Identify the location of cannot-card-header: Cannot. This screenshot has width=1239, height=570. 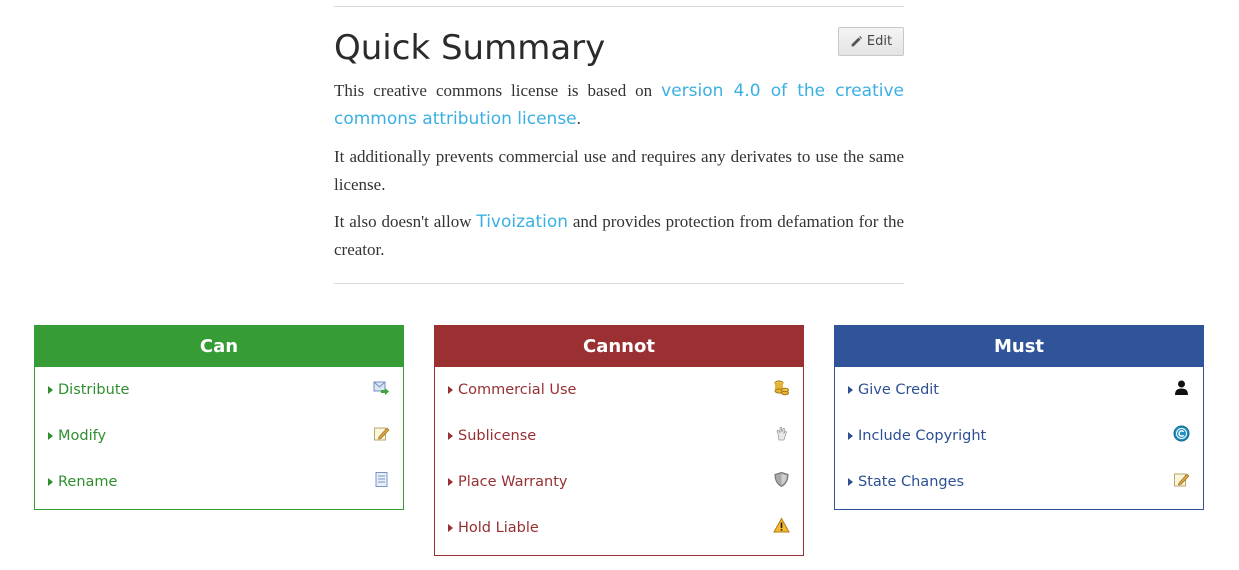
(619, 346).